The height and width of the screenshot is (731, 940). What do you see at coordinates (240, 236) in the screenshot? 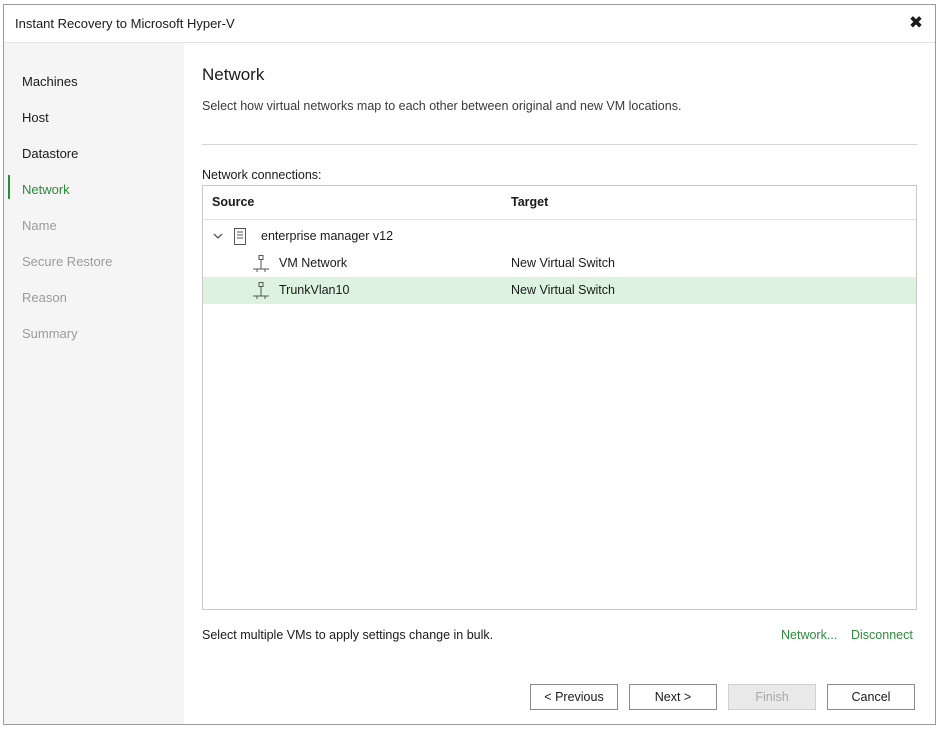
I see `vm-icon` at bounding box center [240, 236].